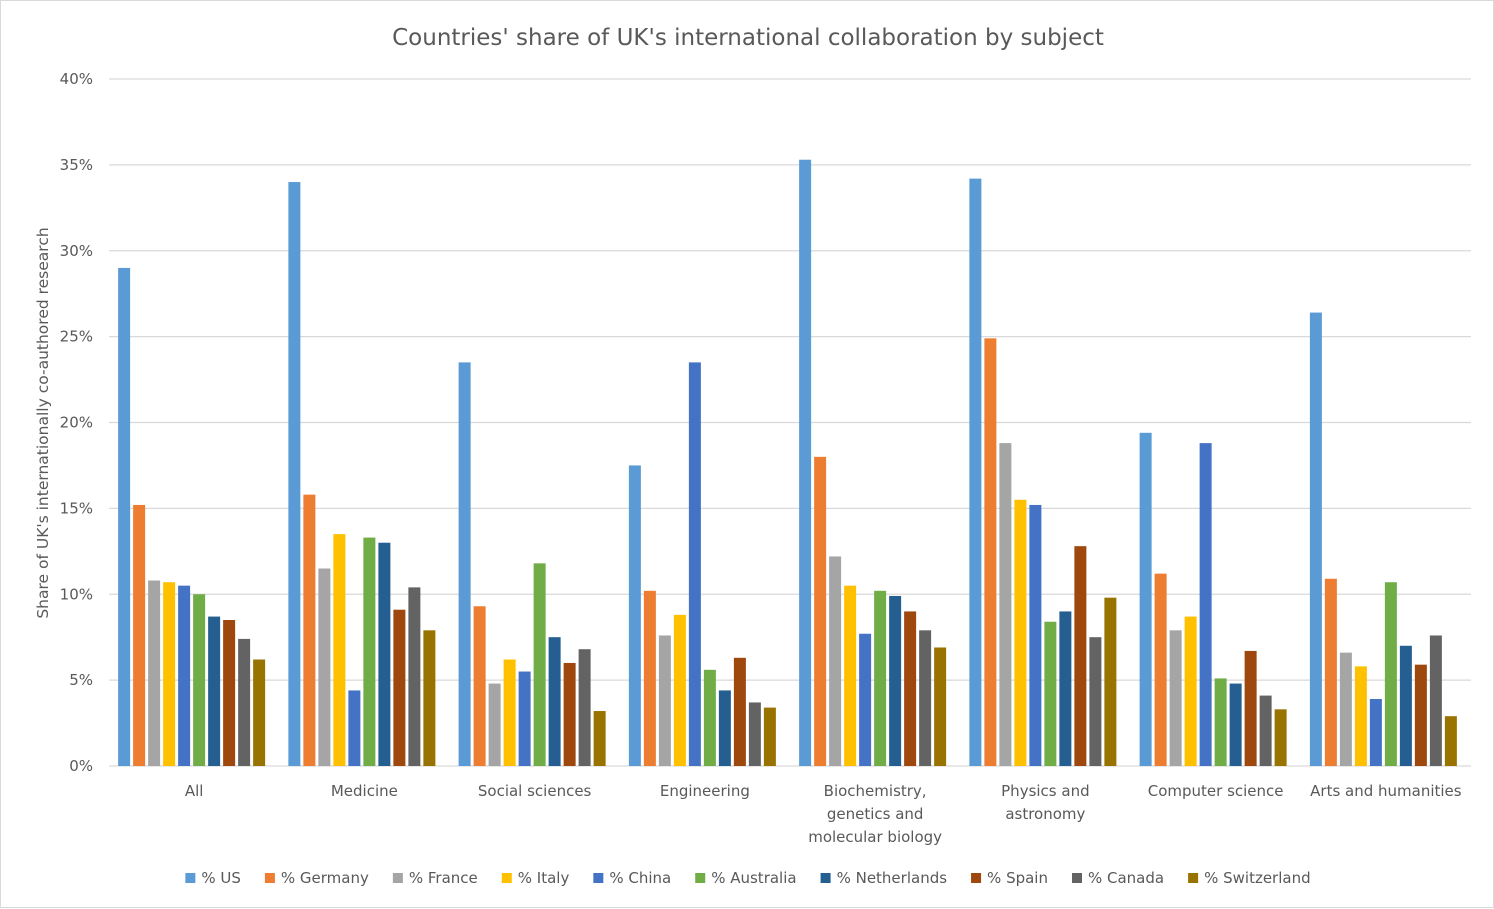  I want to click on legend-item: % Spain, so click(1009, 878).